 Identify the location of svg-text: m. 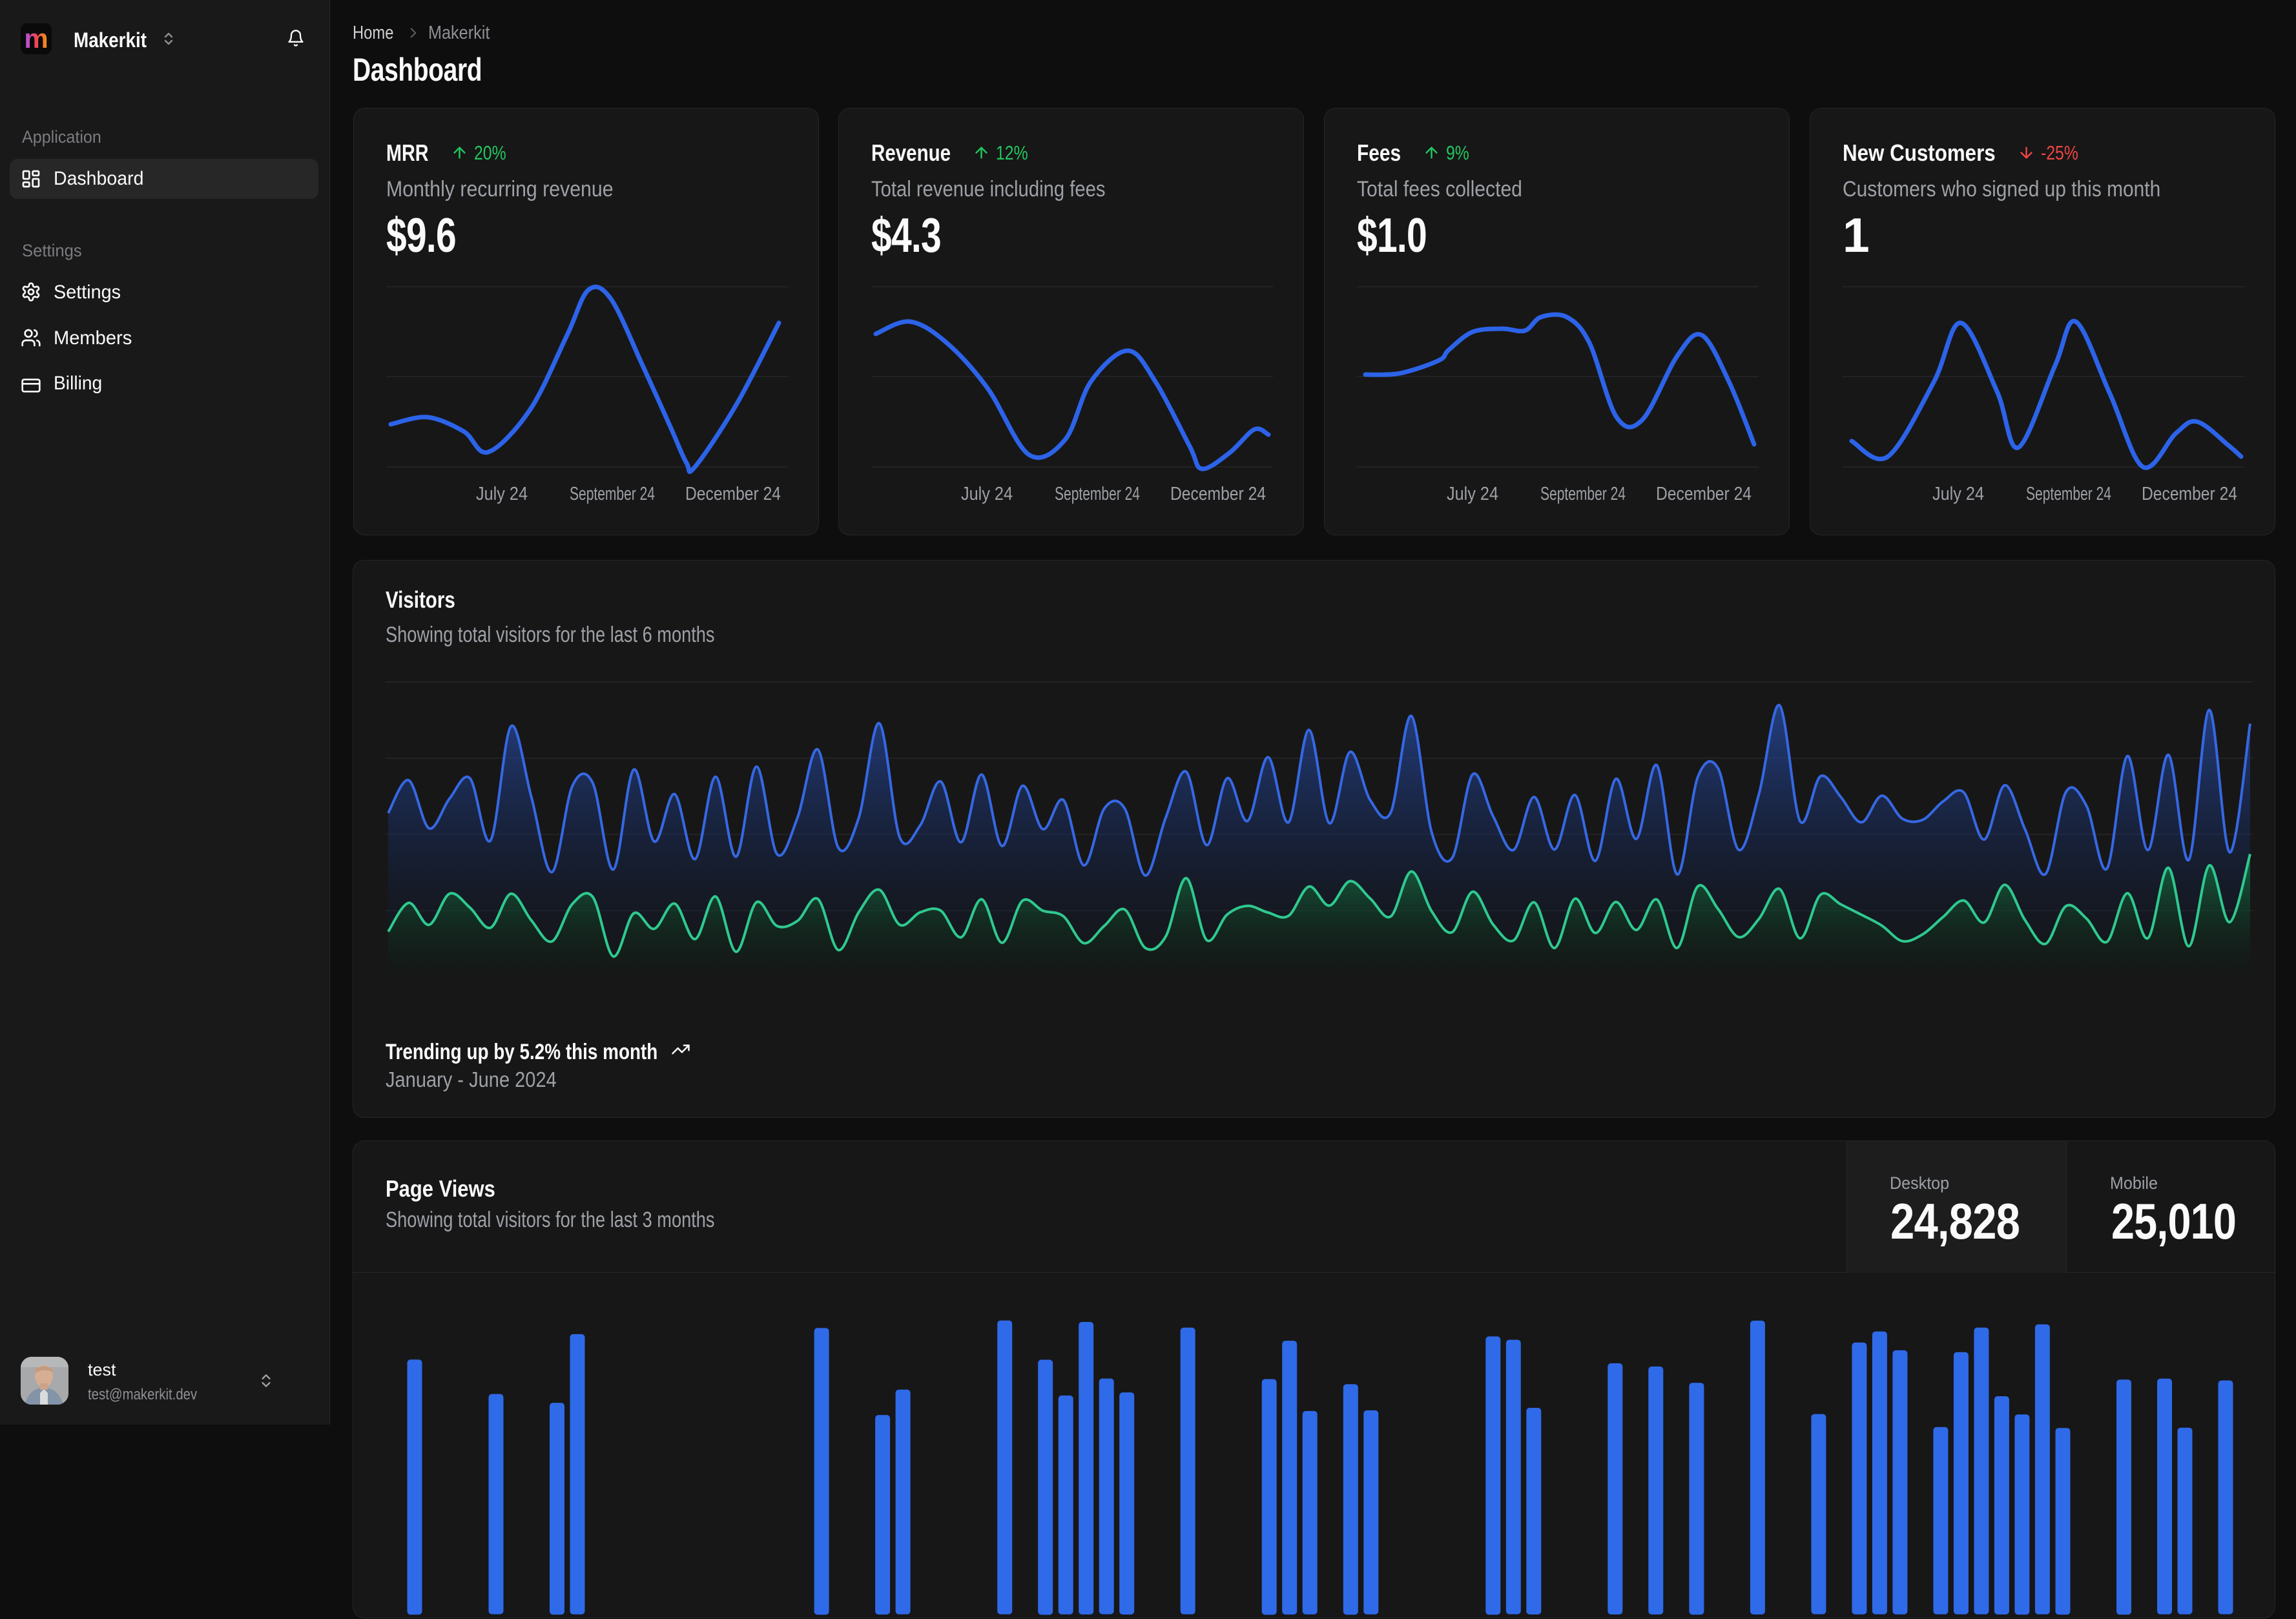
(36, 38).